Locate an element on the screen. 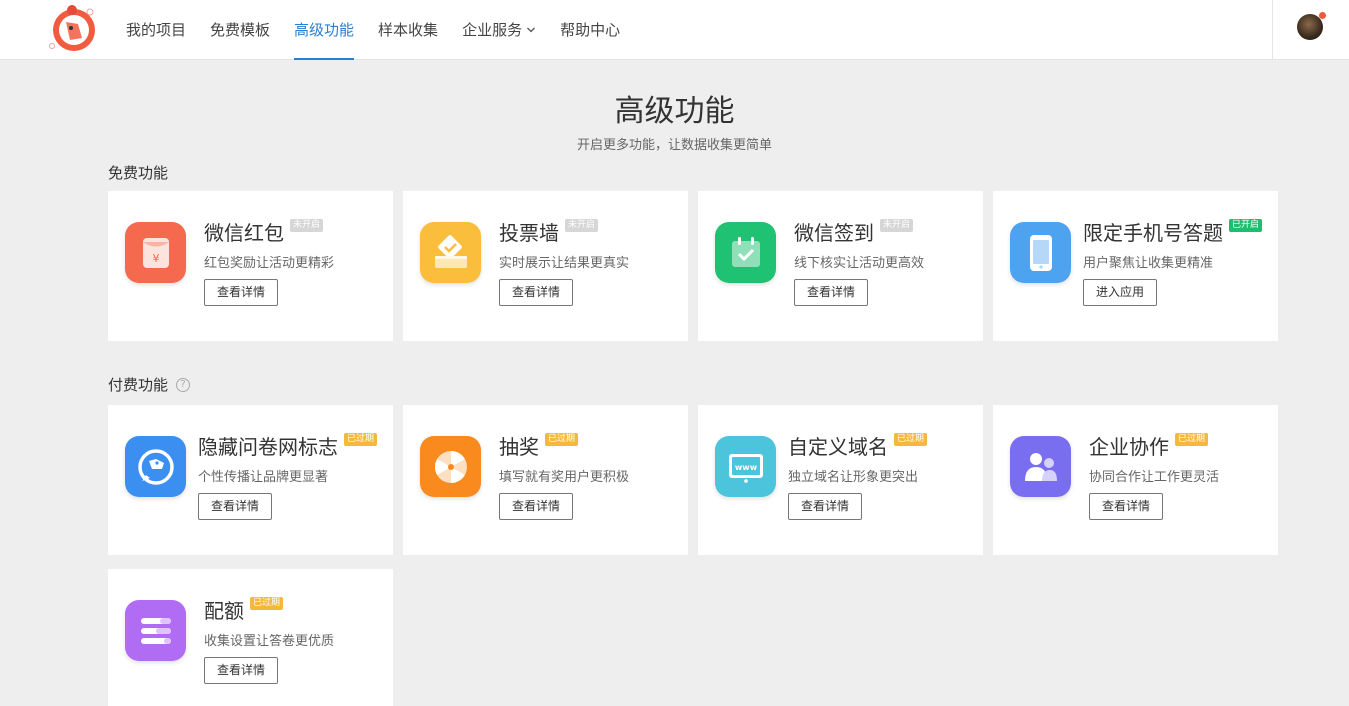 The image size is (1349, 706). page-subtitle: 开启更多功能，让数据收集更简单 is located at coordinates (674, 145).